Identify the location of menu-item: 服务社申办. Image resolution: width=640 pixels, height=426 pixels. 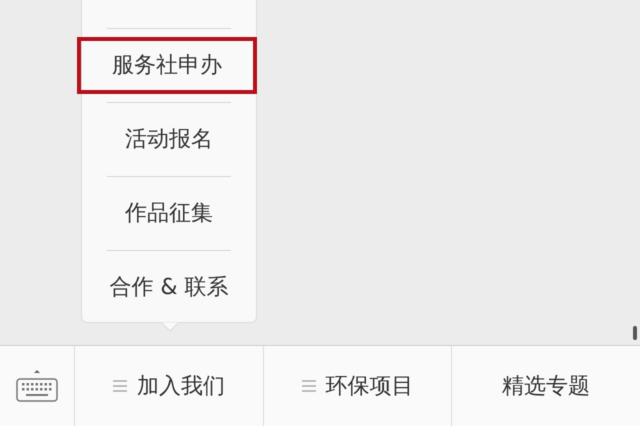
(167, 65).